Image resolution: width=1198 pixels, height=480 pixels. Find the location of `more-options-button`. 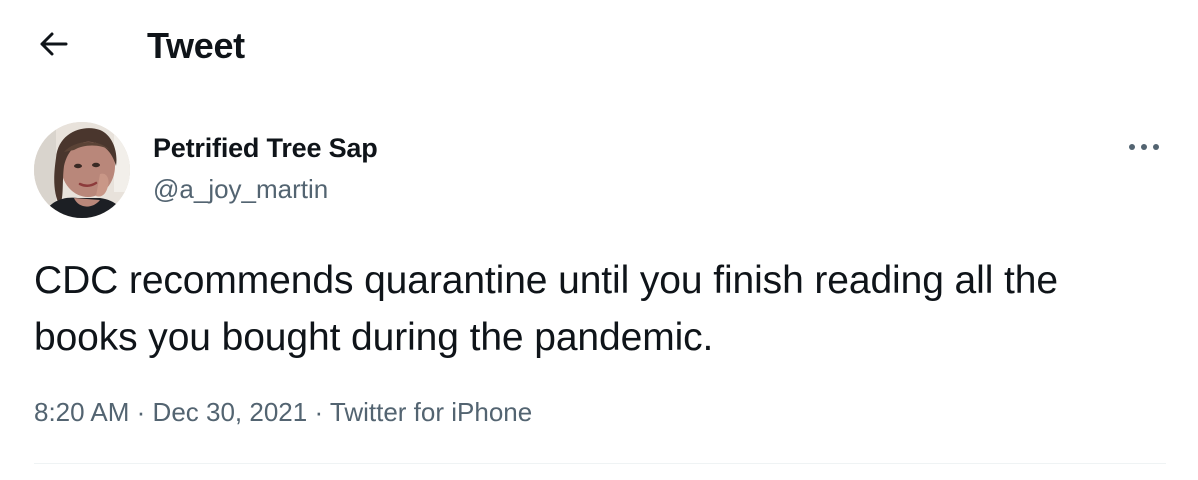

more-options-button is located at coordinates (1144, 148).